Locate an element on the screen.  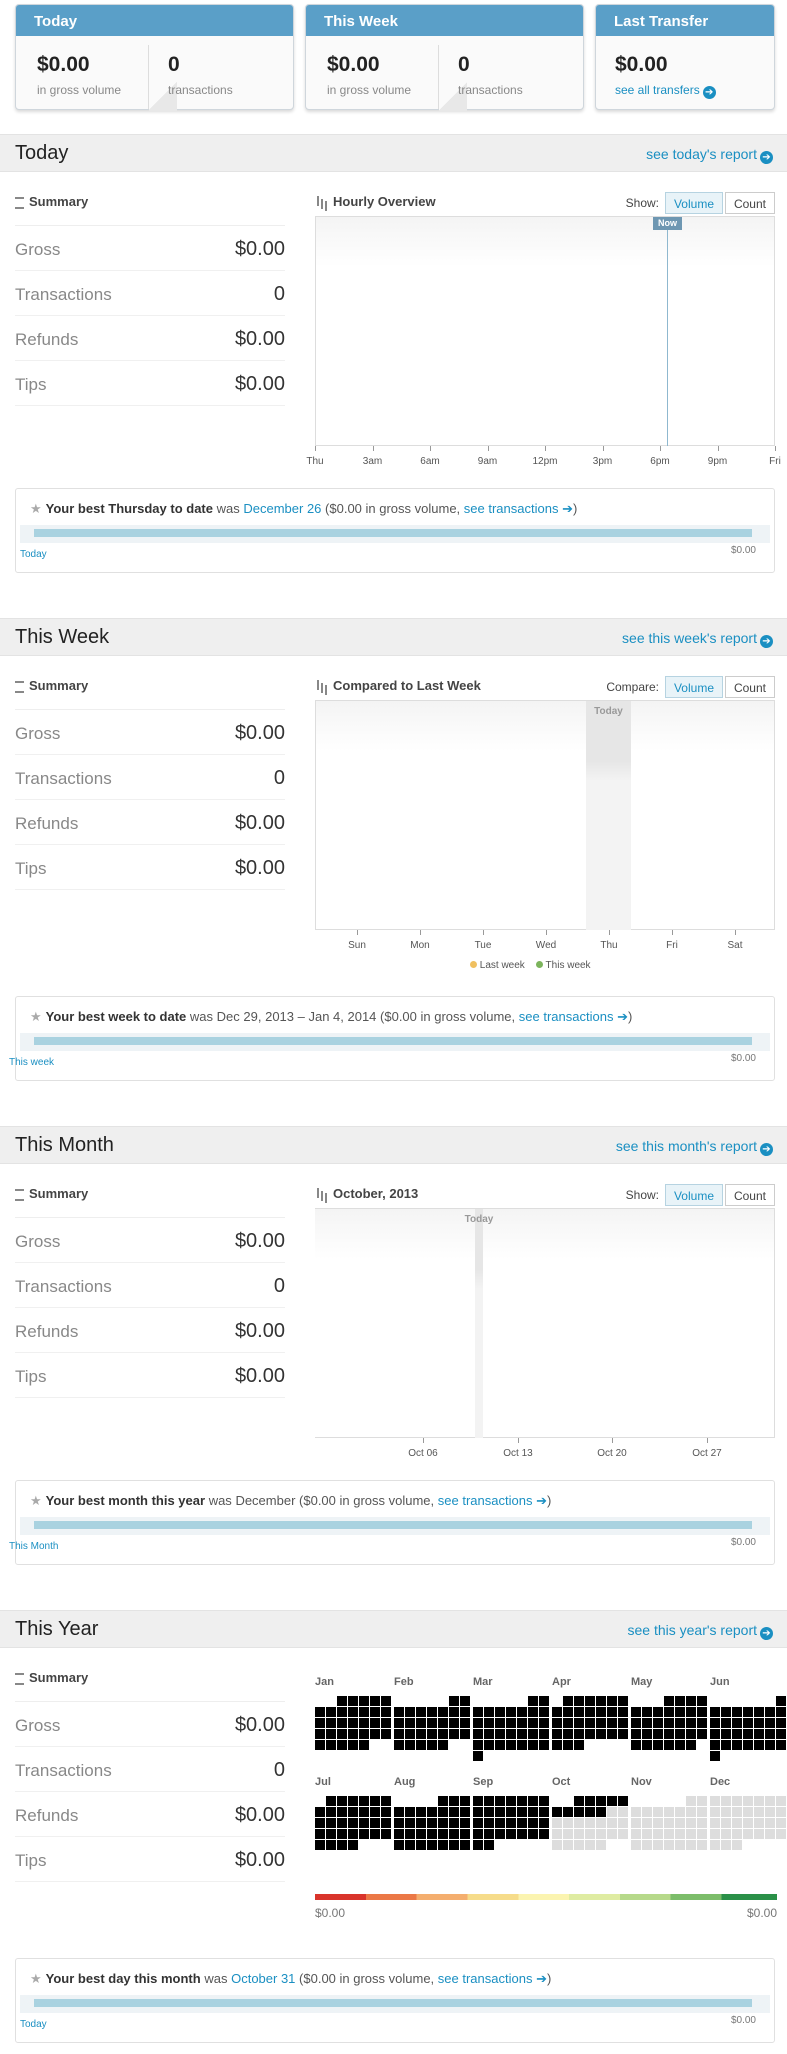
year-report-link: see this year's report ➔ is located at coordinates (700, 1631).